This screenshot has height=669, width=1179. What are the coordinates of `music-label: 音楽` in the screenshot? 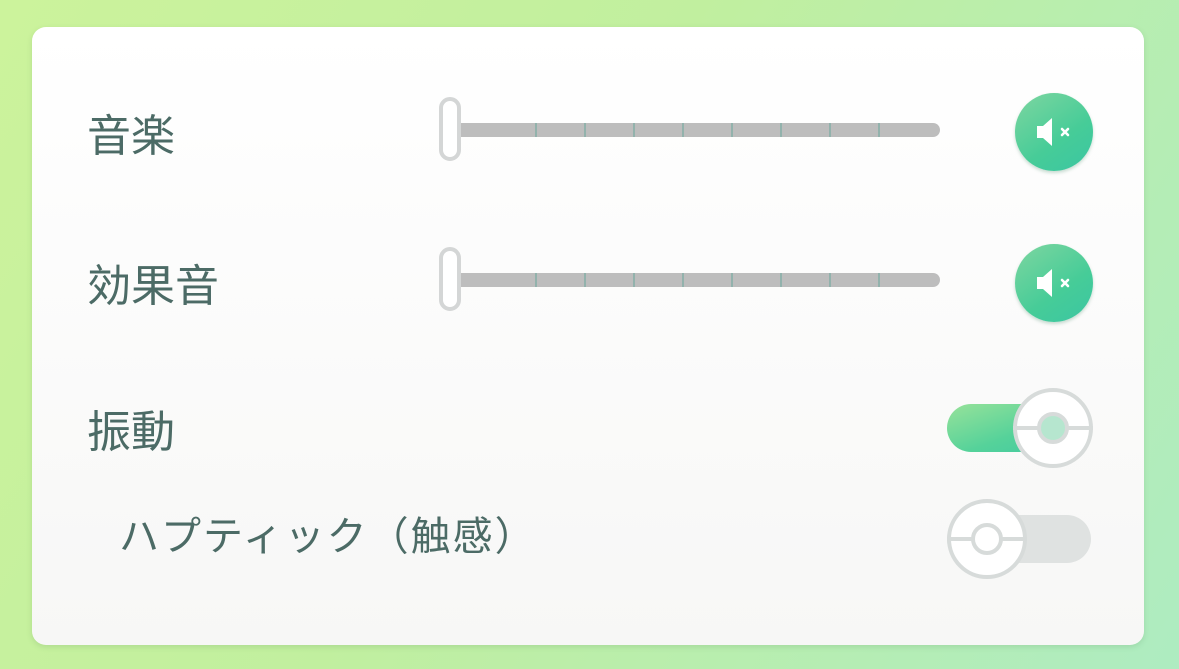 It's located at (131, 136).